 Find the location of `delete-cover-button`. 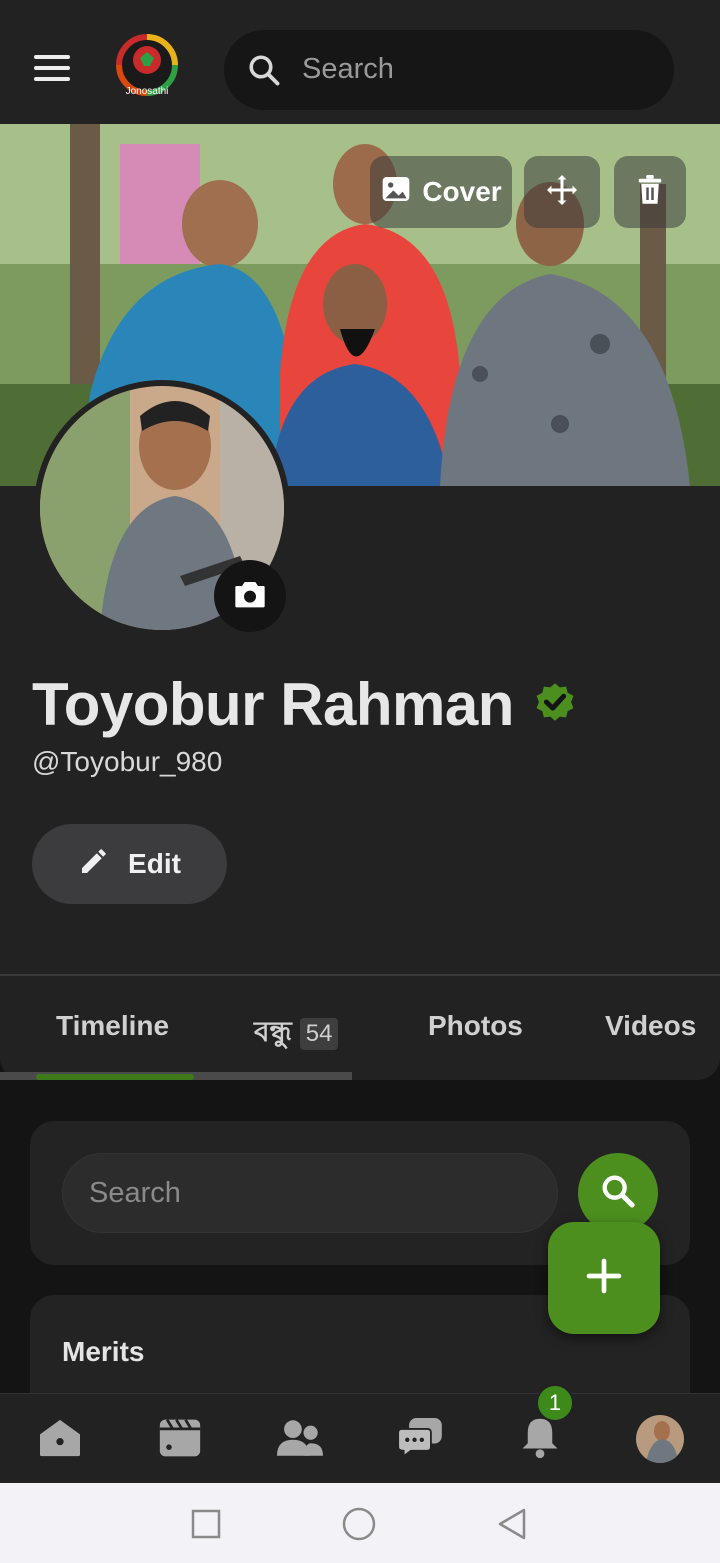

delete-cover-button is located at coordinates (650, 192).